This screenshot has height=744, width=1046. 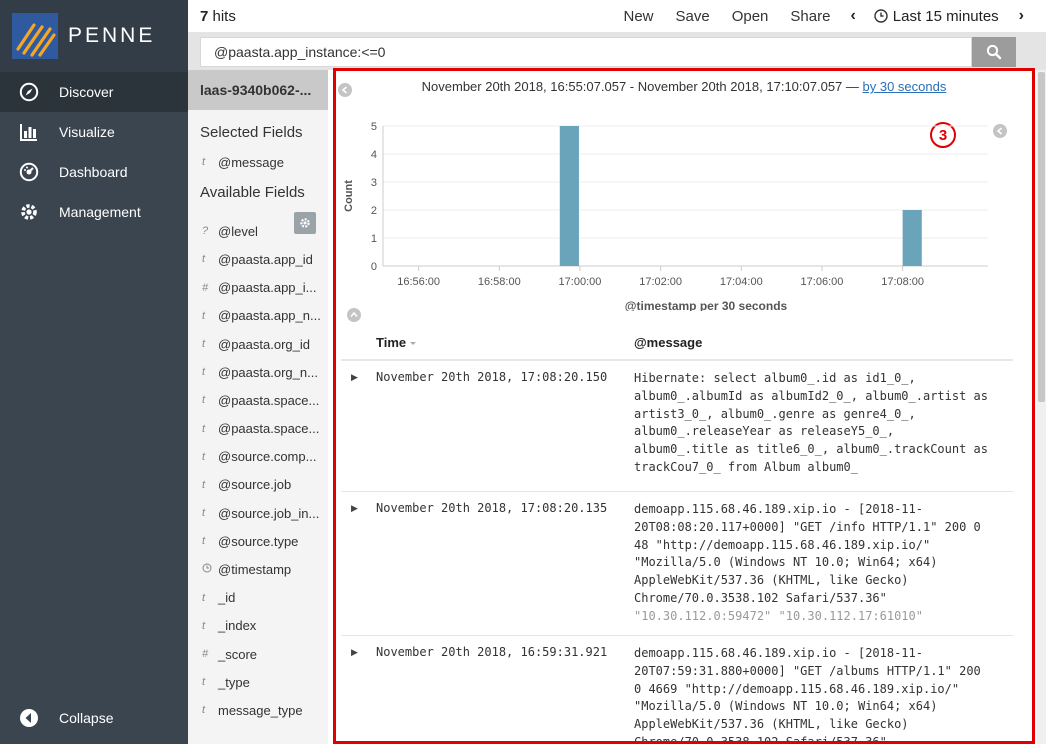 What do you see at coordinates (238, 654) in the screenshot?
I see `field-name: _score` at bounding box center [238, 654].